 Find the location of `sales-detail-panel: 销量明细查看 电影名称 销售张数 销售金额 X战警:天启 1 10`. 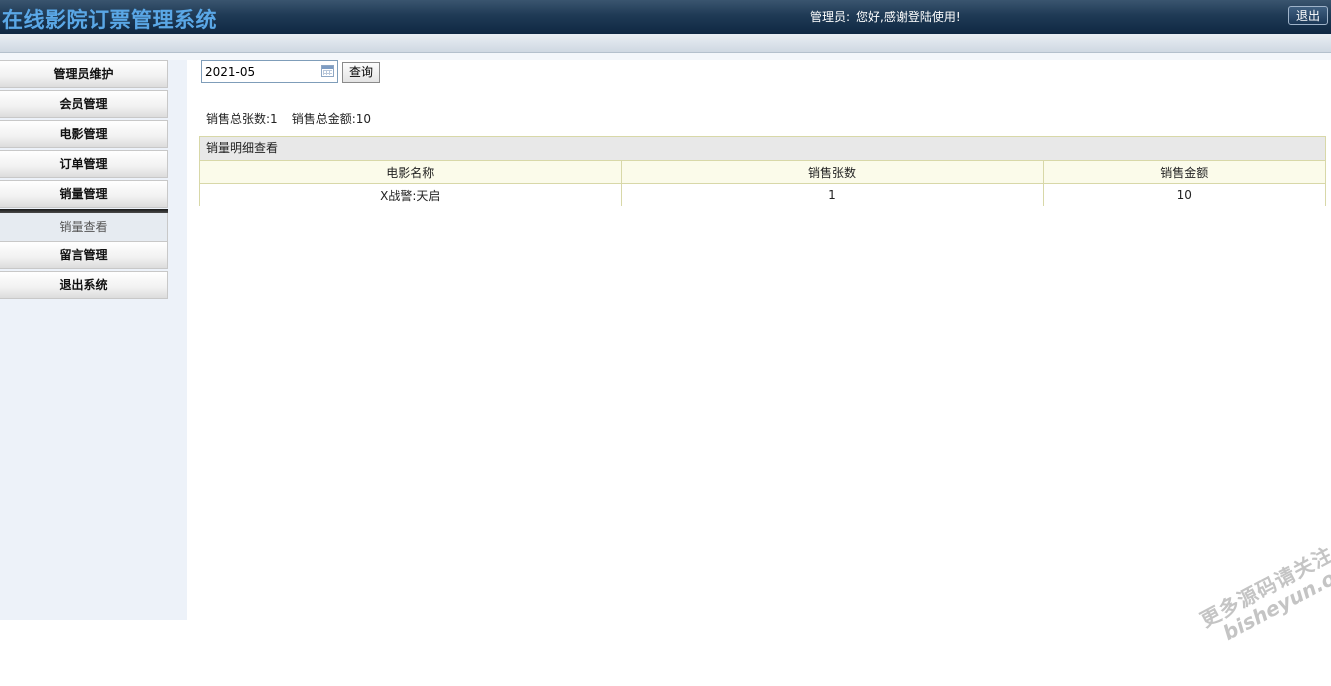

sales-detail-panel: 销量明细查看 电影名称 销售张数 销售金额 X战警:天启 1 10 is located at coordinates (762, 171).